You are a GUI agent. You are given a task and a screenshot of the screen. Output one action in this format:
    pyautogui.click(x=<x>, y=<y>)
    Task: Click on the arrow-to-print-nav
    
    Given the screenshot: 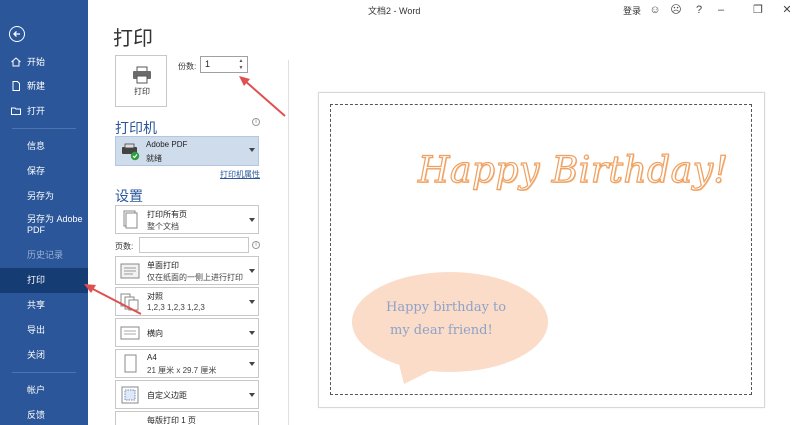 What is the action you would take?
    pyautogui.click(x=113, y=299)
    